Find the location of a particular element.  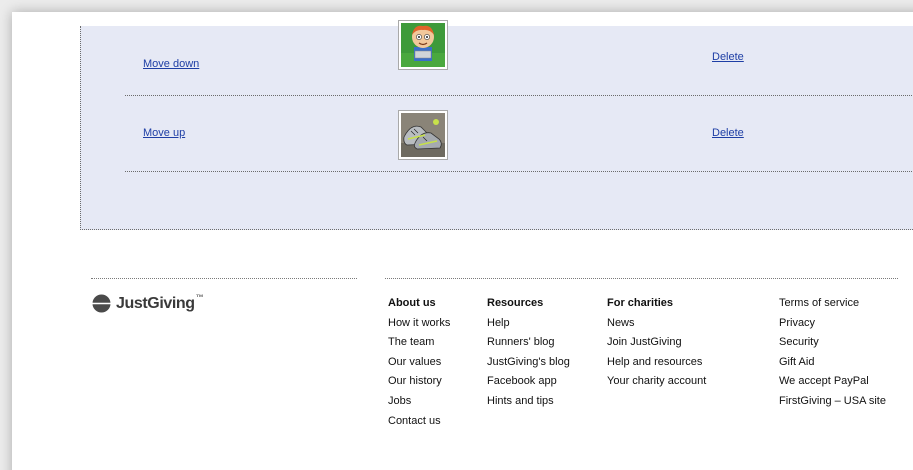

footer-heading: About us is located at coordinates (412, 303).